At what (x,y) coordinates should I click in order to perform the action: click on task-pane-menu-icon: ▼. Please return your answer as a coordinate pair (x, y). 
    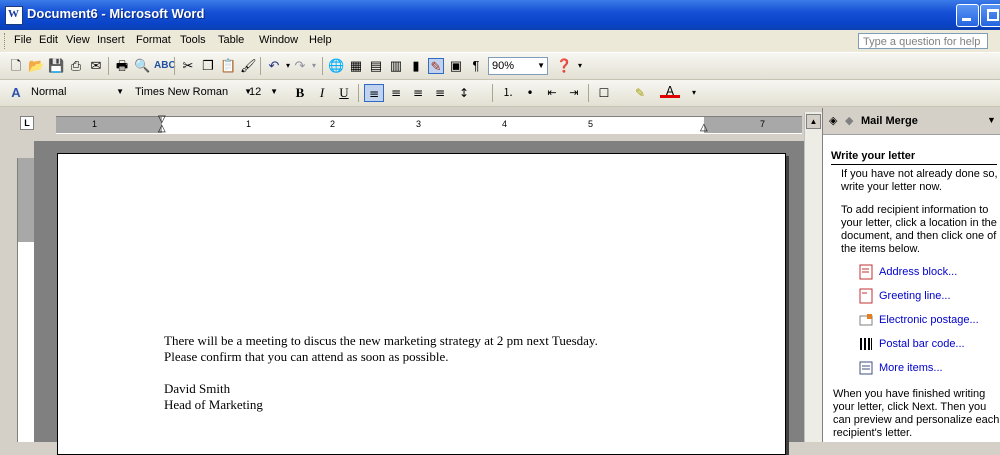
    Looking at the image, I should click on (991, 120).